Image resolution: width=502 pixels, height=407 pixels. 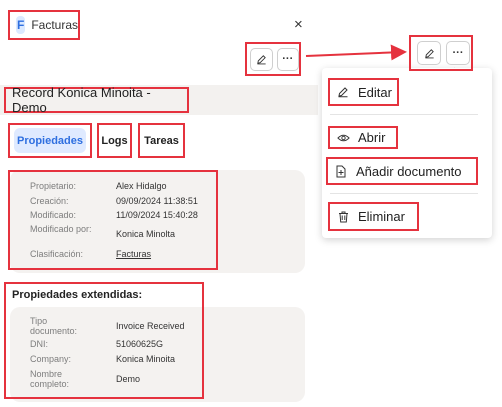 I want to click on menu-item-label: Eliminar, so click(x=381, y=216).